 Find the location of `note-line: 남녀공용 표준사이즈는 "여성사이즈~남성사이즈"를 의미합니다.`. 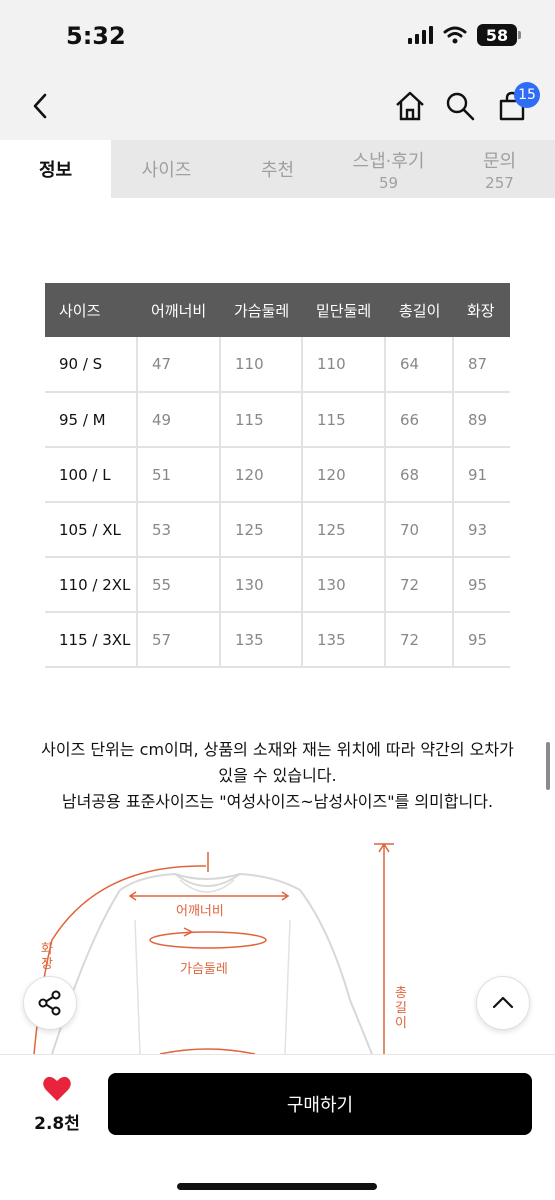

note-line: 남녀공용 표준사이즈는 "여성사이즈~남성사이즈"를 의미합니다. is located at coordinates (277, 801).